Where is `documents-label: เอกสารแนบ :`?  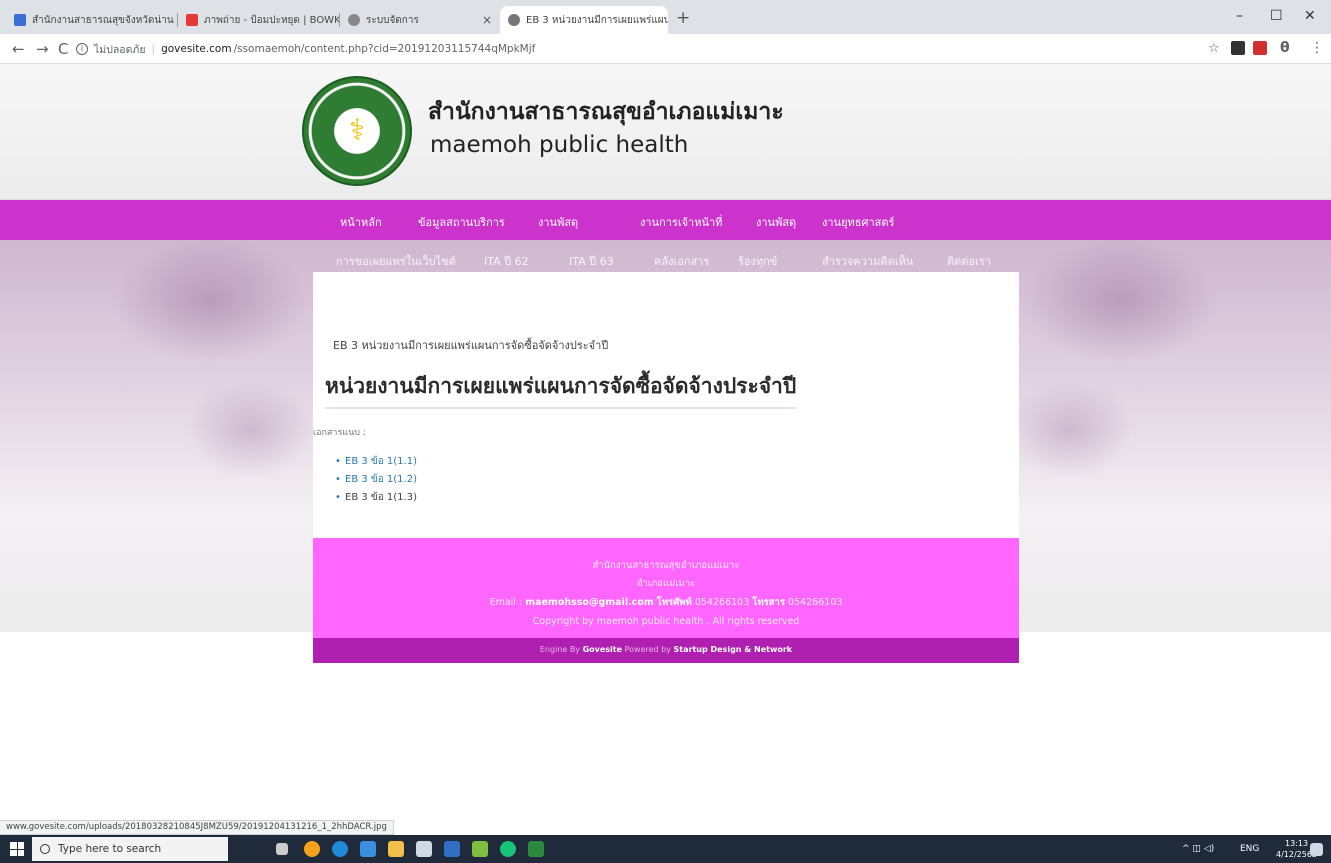 documents-label: เอกสารแนบ : is located at coordinates (339, 433).